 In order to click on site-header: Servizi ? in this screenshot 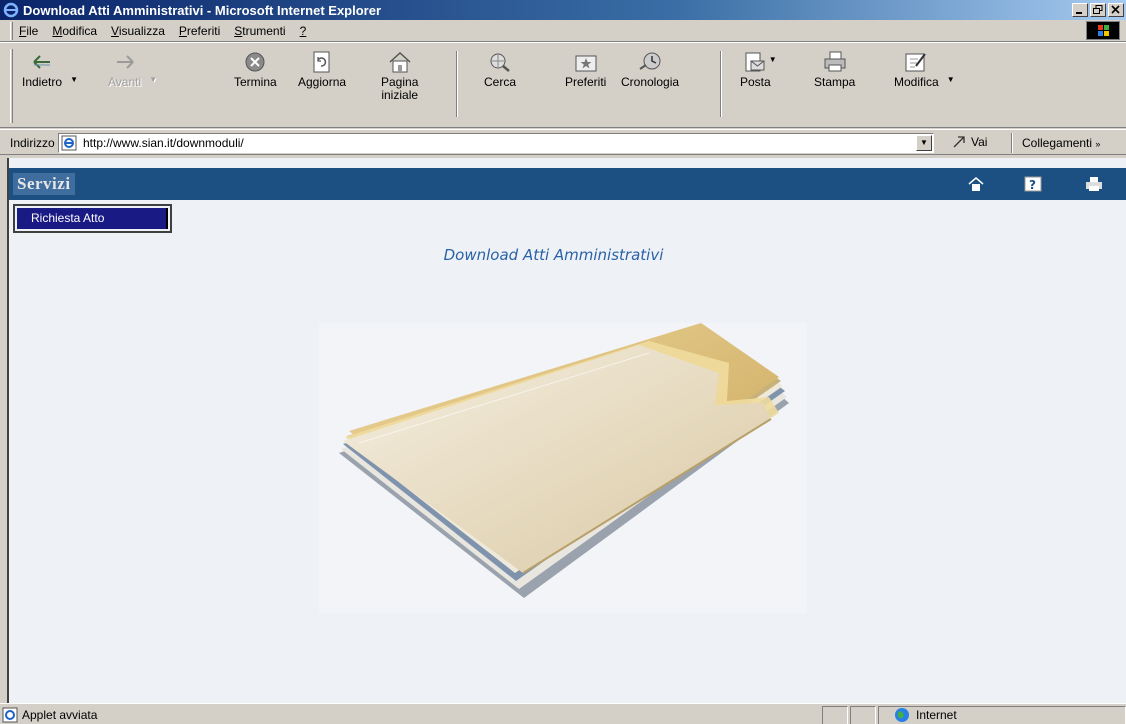, I will do `click(567, 184)`.